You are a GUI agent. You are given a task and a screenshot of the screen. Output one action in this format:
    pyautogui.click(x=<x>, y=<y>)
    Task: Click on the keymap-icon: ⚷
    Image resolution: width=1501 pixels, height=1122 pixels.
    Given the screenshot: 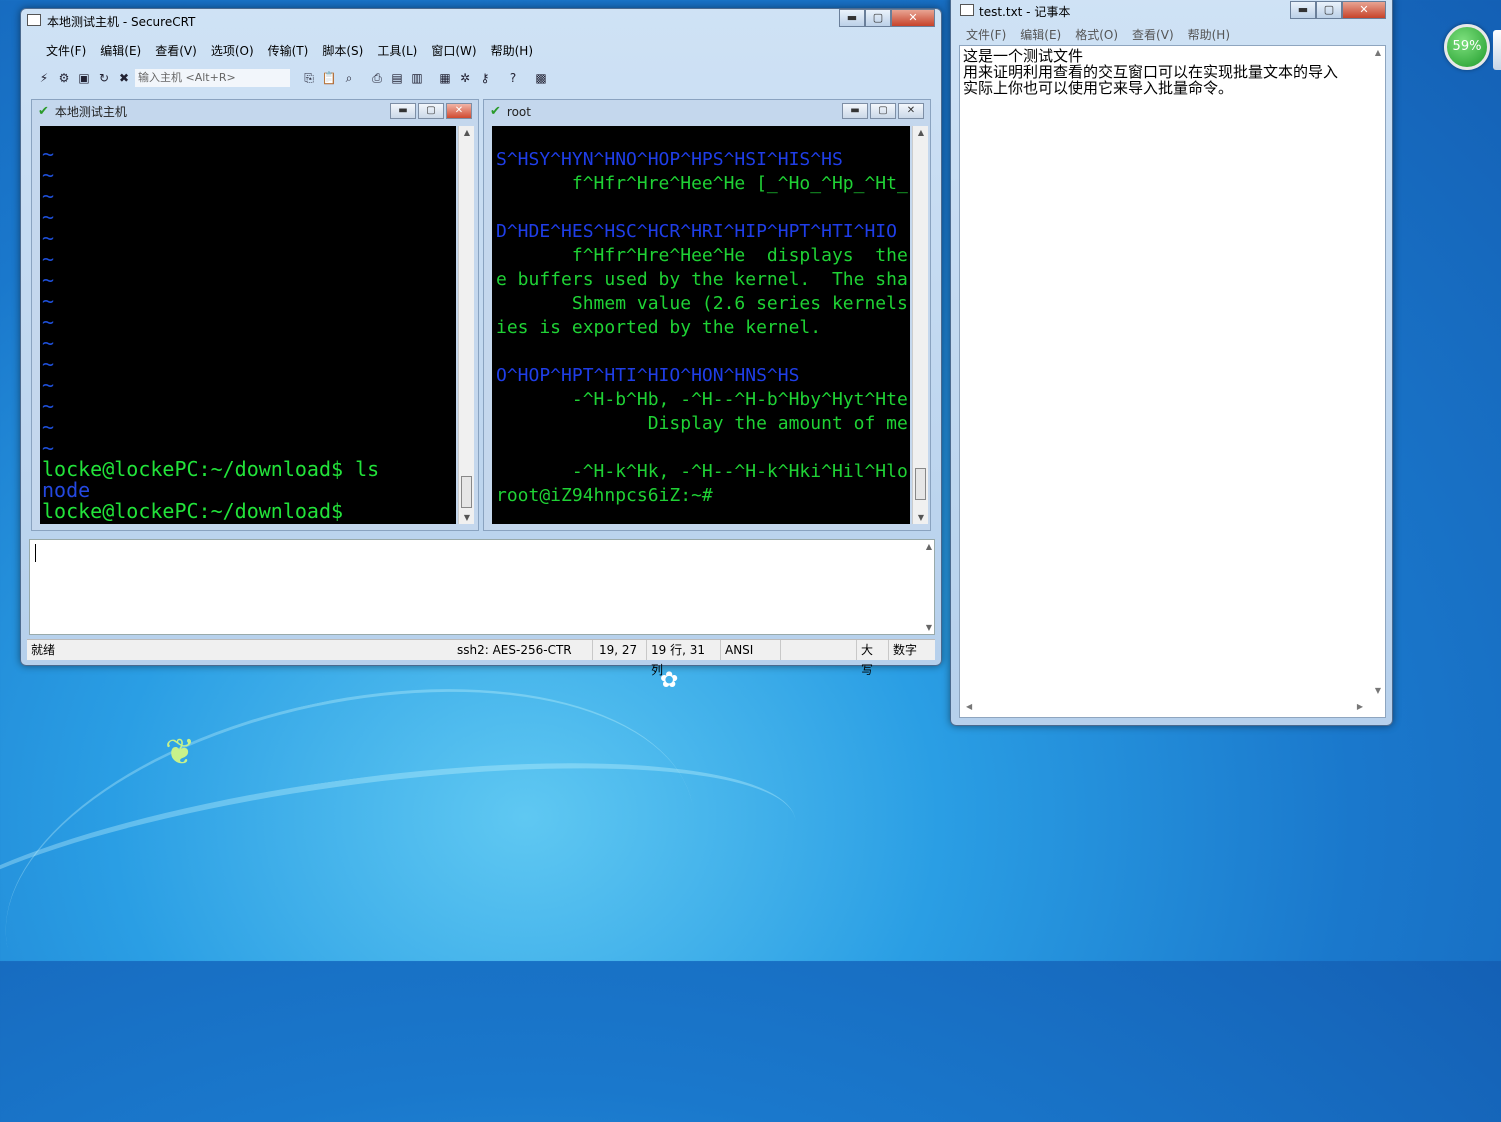 What is the action you would take?
    pyautogui.click(x=485, y=78)
    